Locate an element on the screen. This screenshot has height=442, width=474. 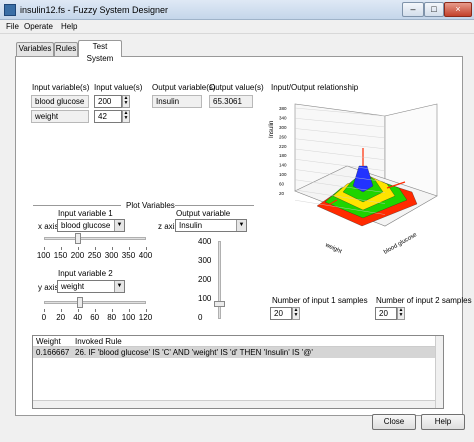
close-button: Close is located at coordinates (394, 422).